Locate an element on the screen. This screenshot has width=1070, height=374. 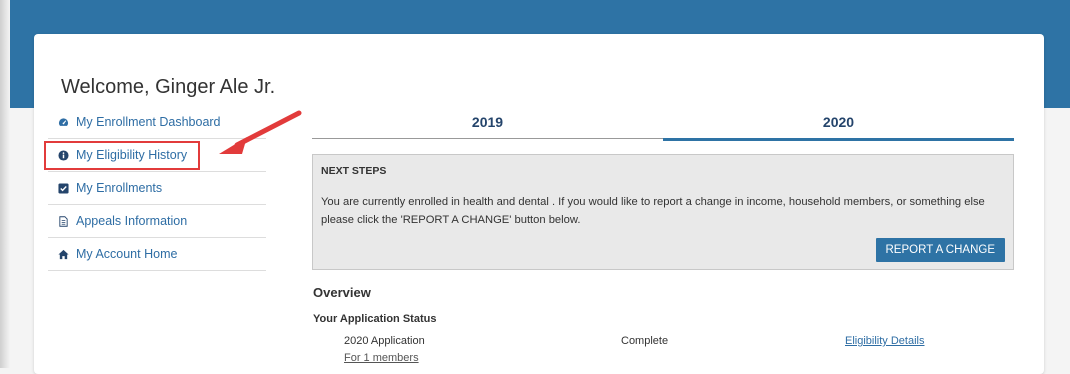
checkbox-icon is located at coordinates (63, 188).